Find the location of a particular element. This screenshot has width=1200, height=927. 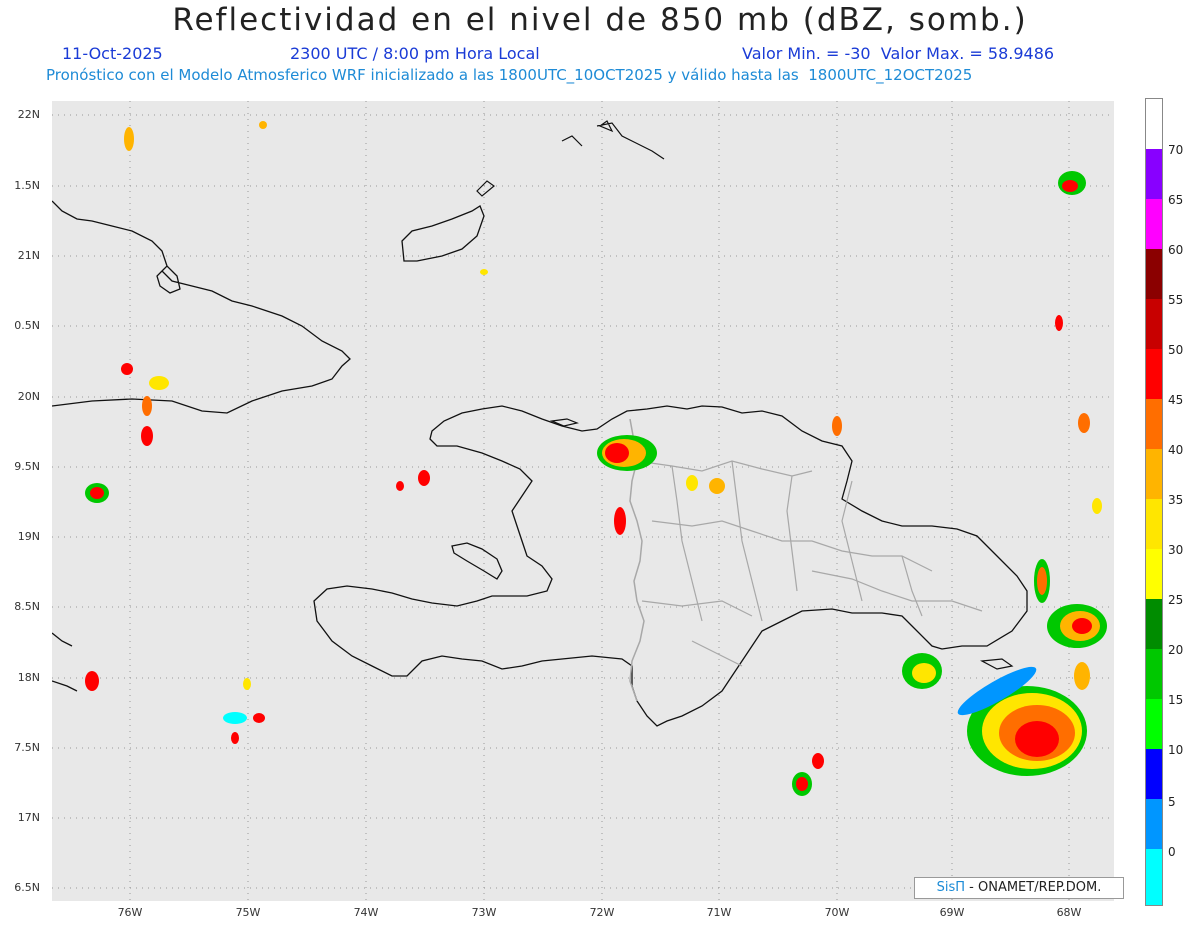

forecast-date: 11-Oct-2025 is located at coordinates (112, 53).